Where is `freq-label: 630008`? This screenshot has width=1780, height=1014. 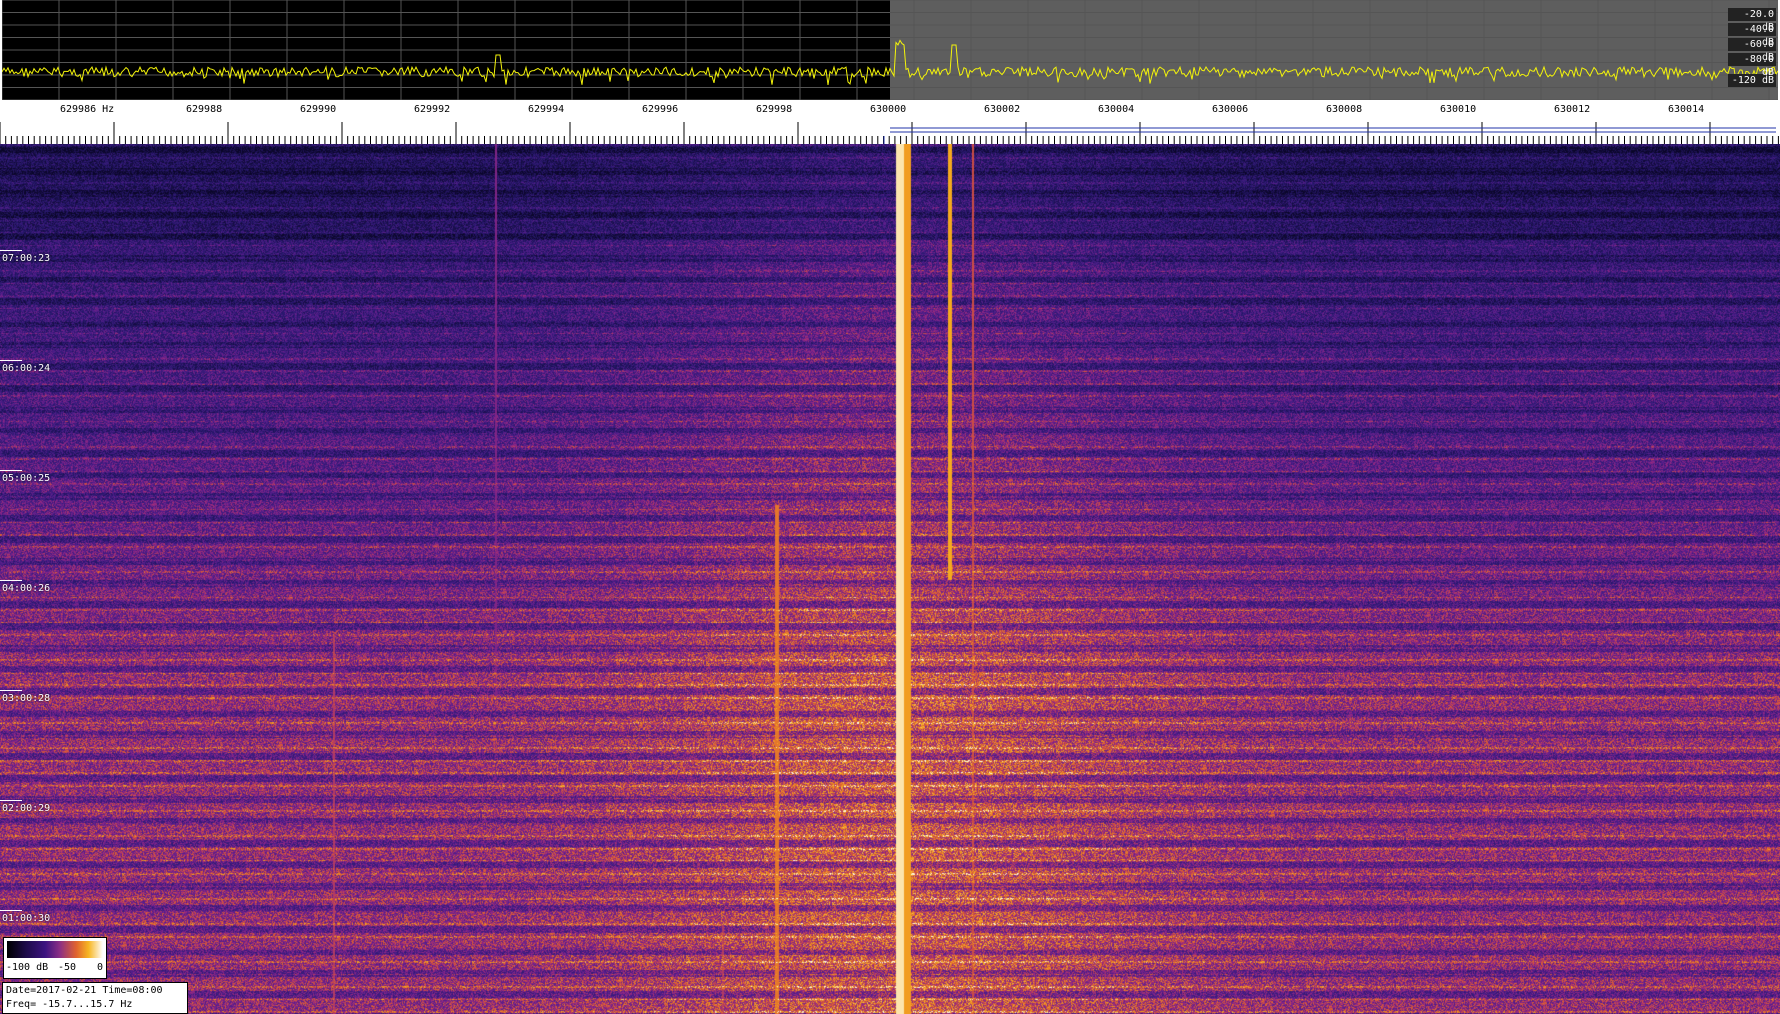 freq-label: 630008 is located at coordinates (1344, 109).